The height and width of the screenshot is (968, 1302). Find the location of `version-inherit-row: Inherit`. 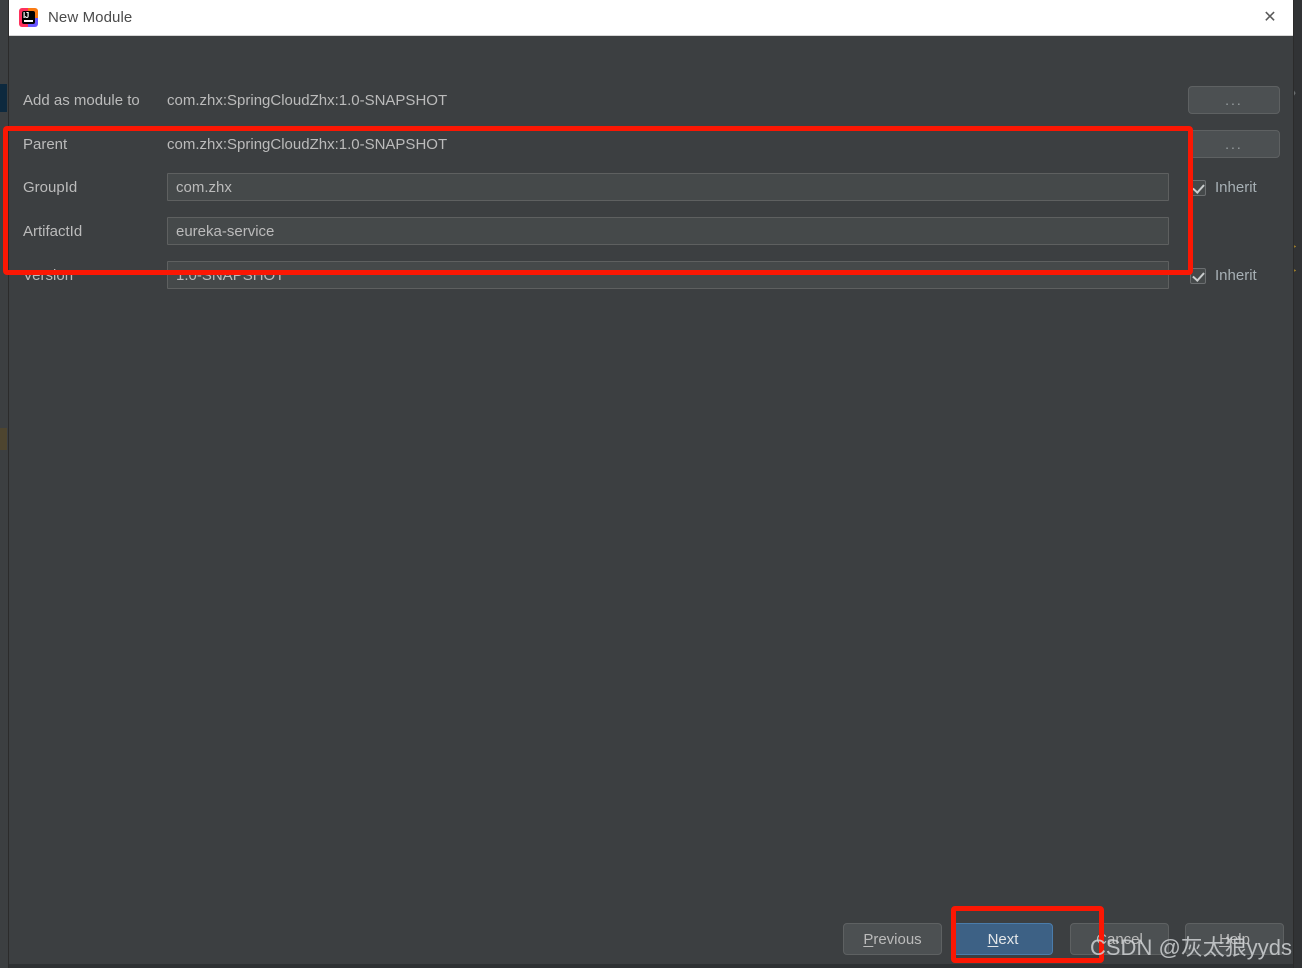

version-inherit-row: Inherit is located at coordinates (1223, 275).